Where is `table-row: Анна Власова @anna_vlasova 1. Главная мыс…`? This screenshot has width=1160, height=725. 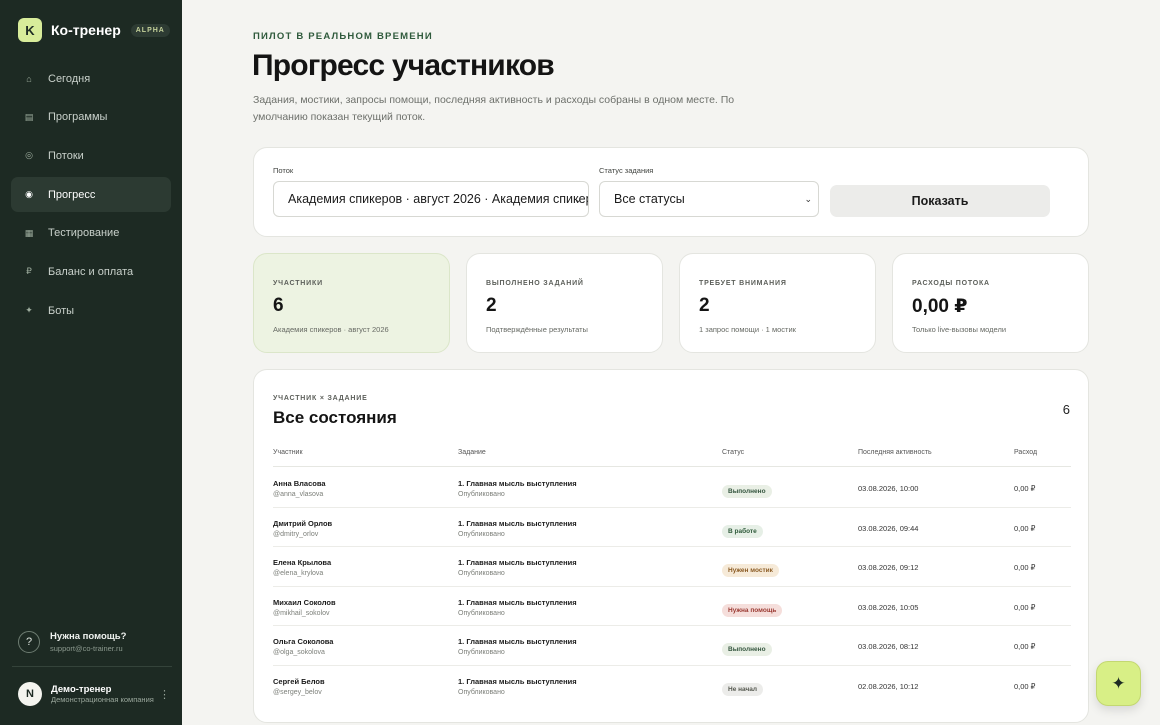
table-row: Анна Власова @anna_vlasova 1. Главная мыс… is located at coordinates (672, 488).